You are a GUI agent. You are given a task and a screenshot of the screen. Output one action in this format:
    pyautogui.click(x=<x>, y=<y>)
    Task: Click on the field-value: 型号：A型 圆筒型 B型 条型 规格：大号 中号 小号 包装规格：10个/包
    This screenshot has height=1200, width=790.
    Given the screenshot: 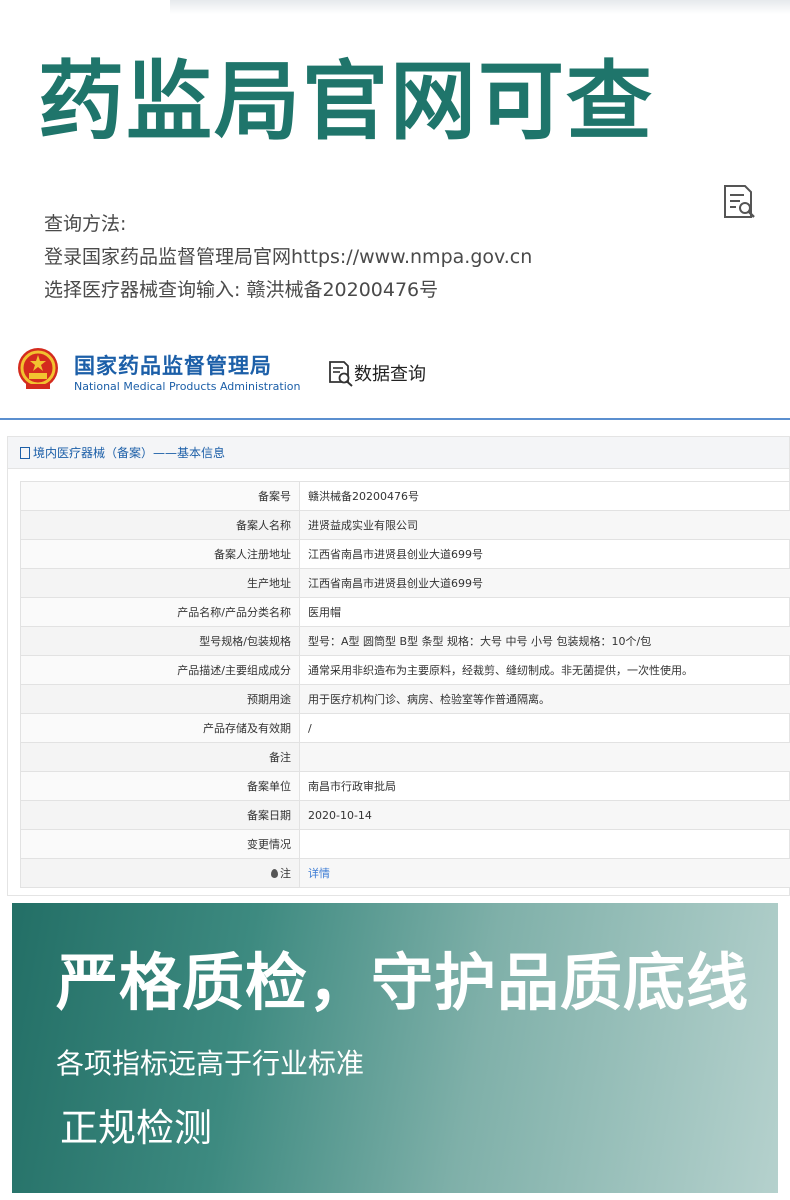 What is the action you would take?
    pyautogui.click(x=544, y=641)
    